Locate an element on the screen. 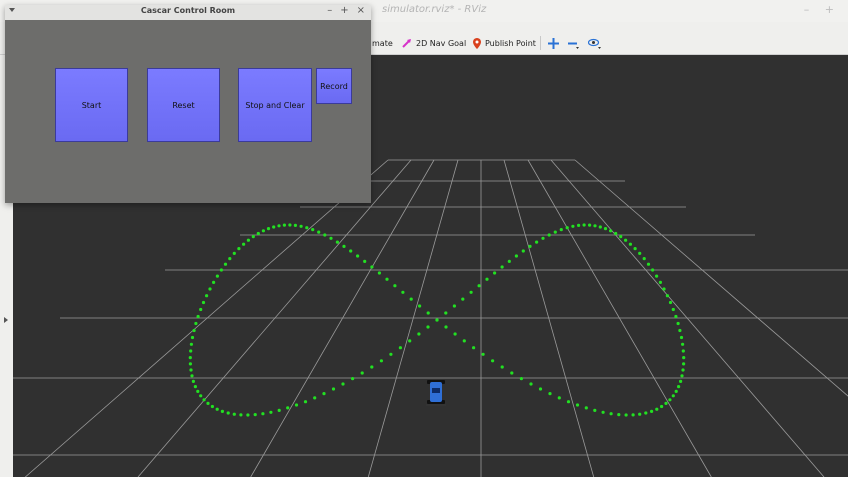 Image resolution: width=848 pixels, height=477 pixels. control-room-titlebar: Cascar Control Room – + × is located at coordinates (188, 12).